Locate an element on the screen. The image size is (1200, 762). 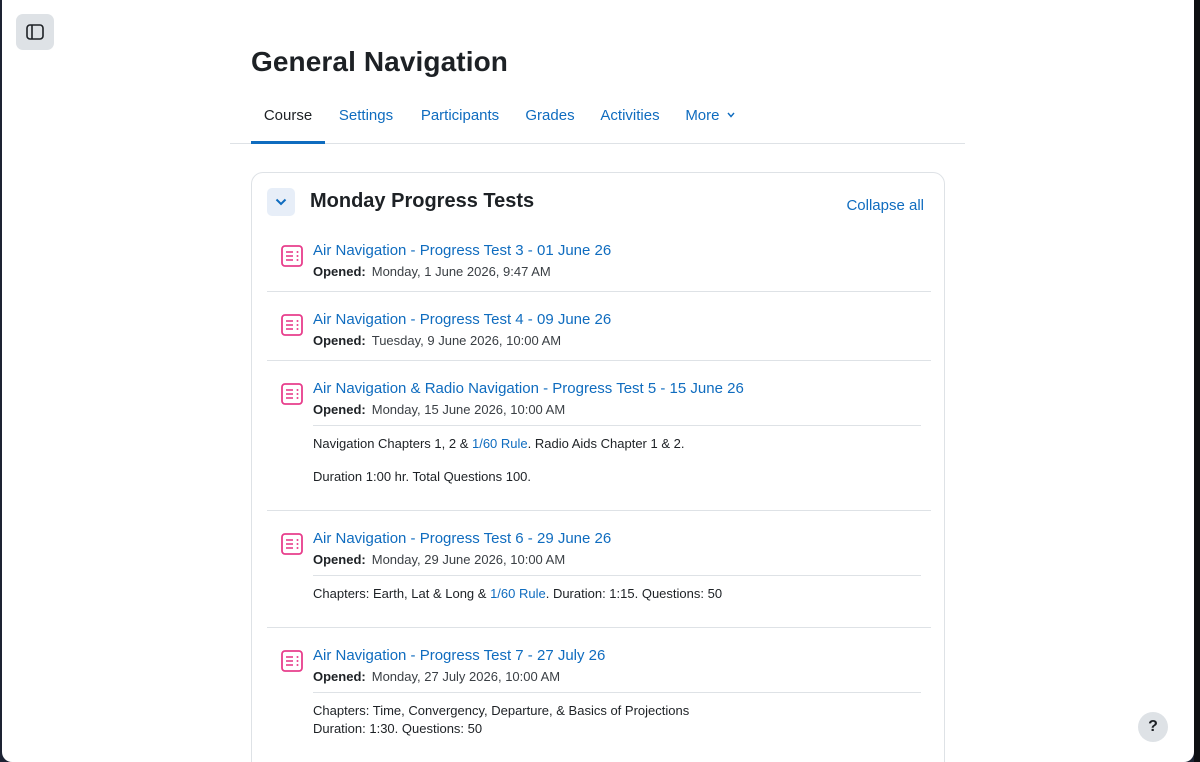
activity-dates: Opened: Monday, 29 June 2026, 10:00 AM is located at coordinates (439, 559).